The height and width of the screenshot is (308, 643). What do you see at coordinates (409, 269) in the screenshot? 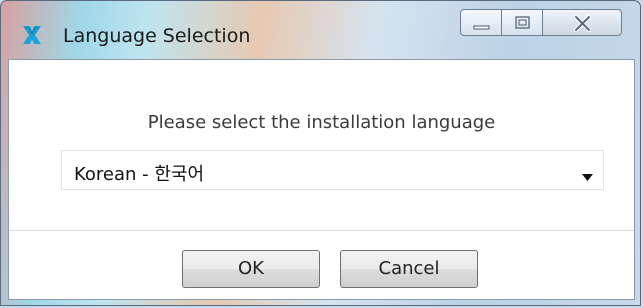
I see `cancel-button: Cancel` at bounding box center [409, 269].